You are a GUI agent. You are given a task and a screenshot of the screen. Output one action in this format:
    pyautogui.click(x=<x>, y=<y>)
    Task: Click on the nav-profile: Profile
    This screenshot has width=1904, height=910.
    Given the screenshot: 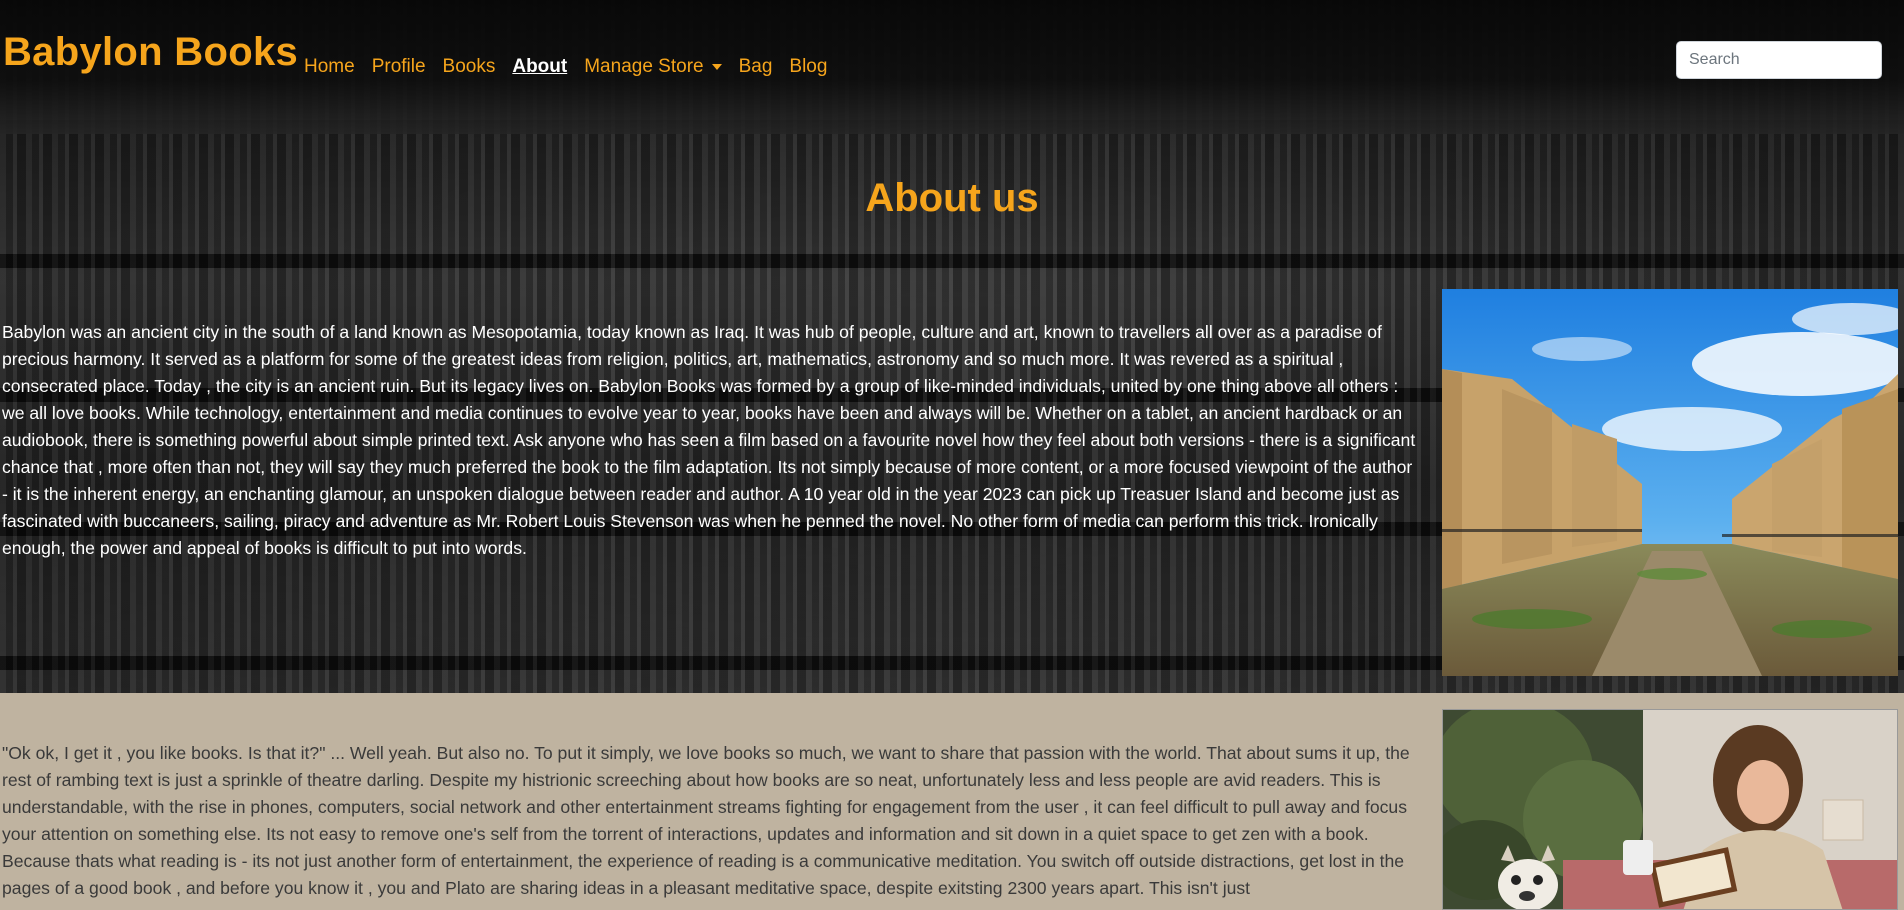 What is the action you would take?
    pyautogui.click(x=399, y=67)
    